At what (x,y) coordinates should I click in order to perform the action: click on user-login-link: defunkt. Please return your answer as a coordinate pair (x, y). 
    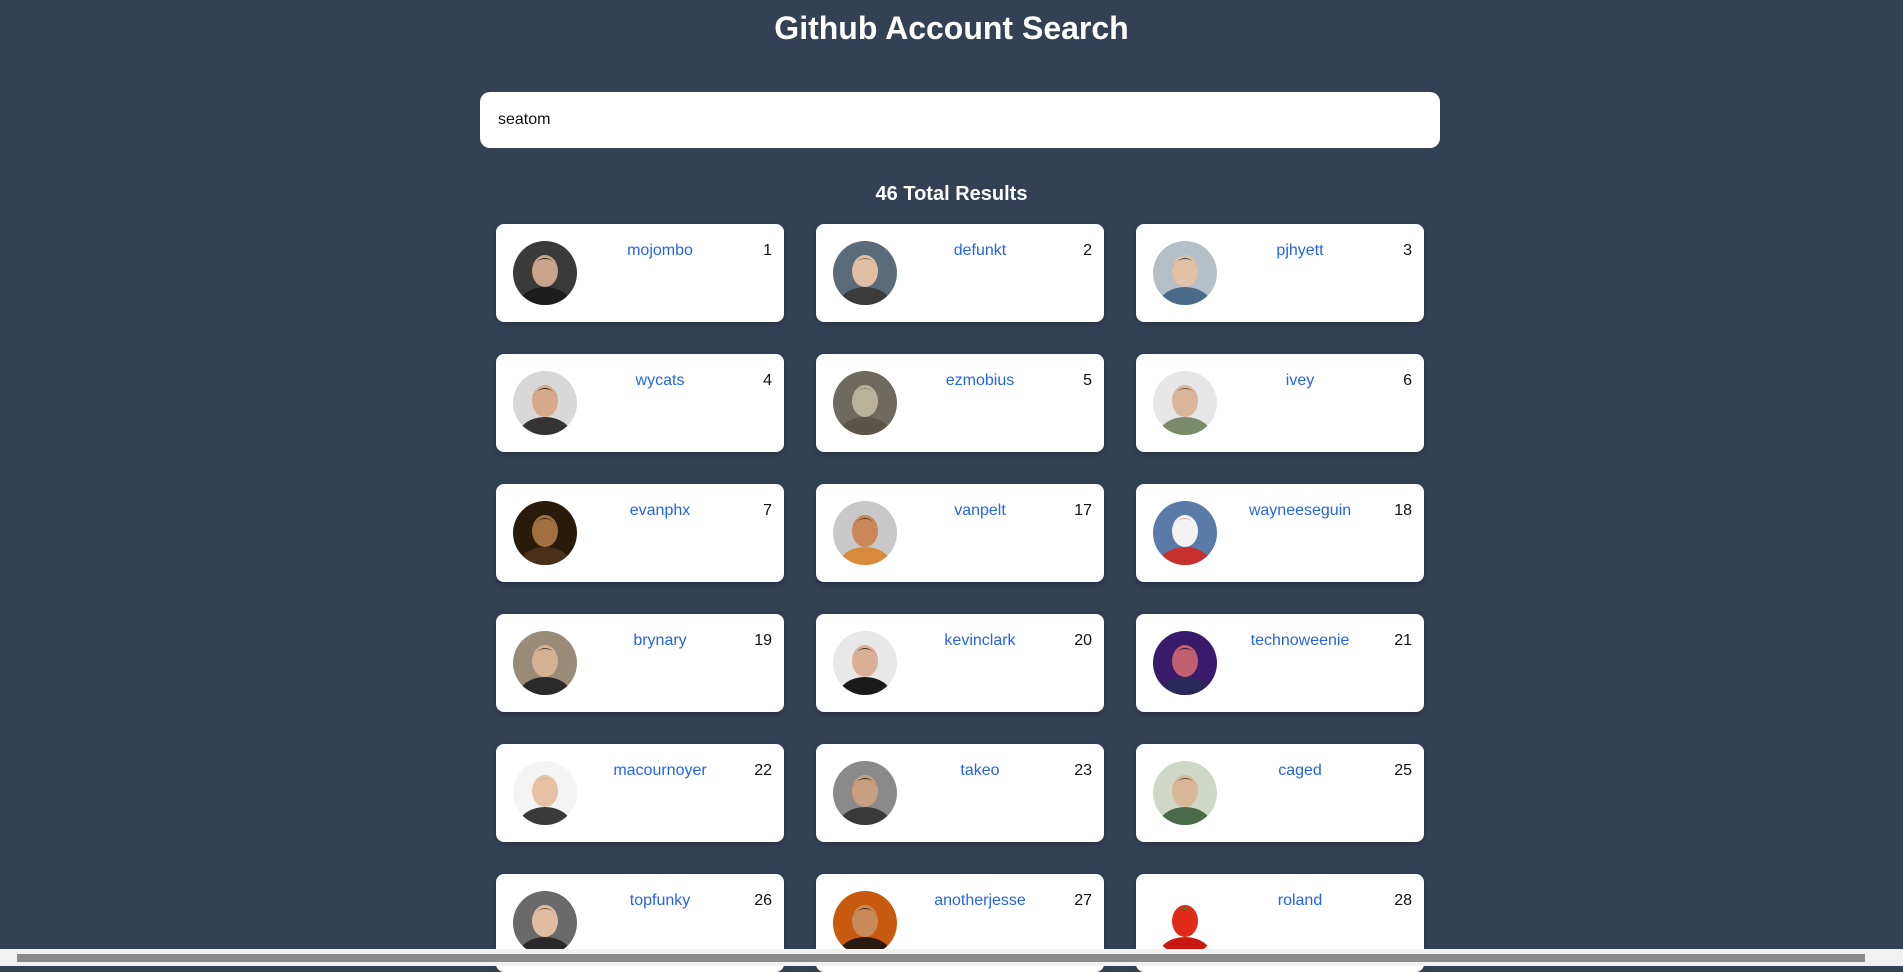
    Looking at the image, I should click on (980, 251).